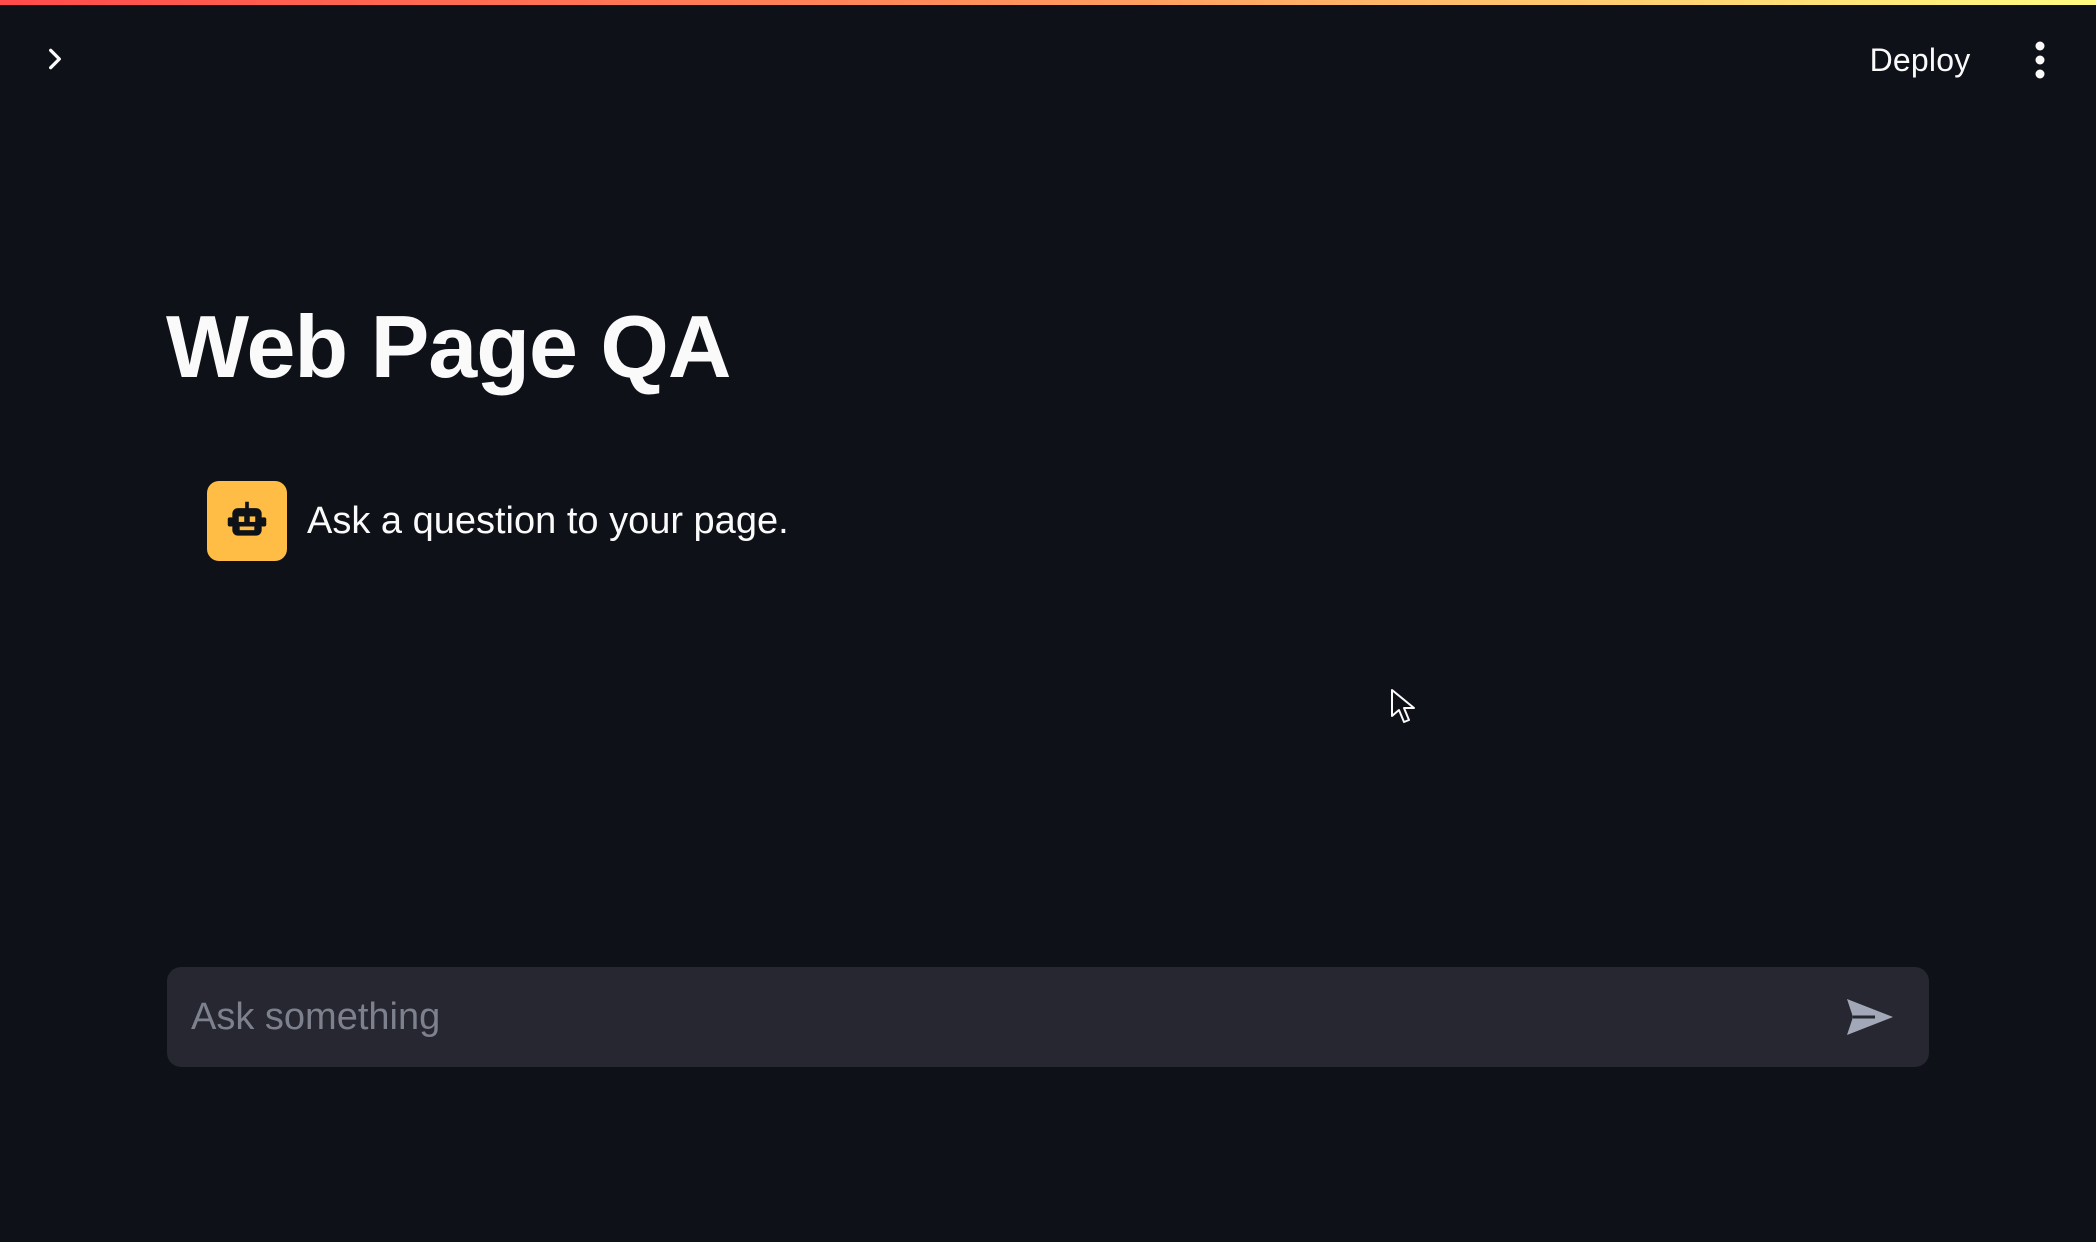  Describe the element at coordinates (1001, 1017) in the screenshot. I see `chat-input` at that location.